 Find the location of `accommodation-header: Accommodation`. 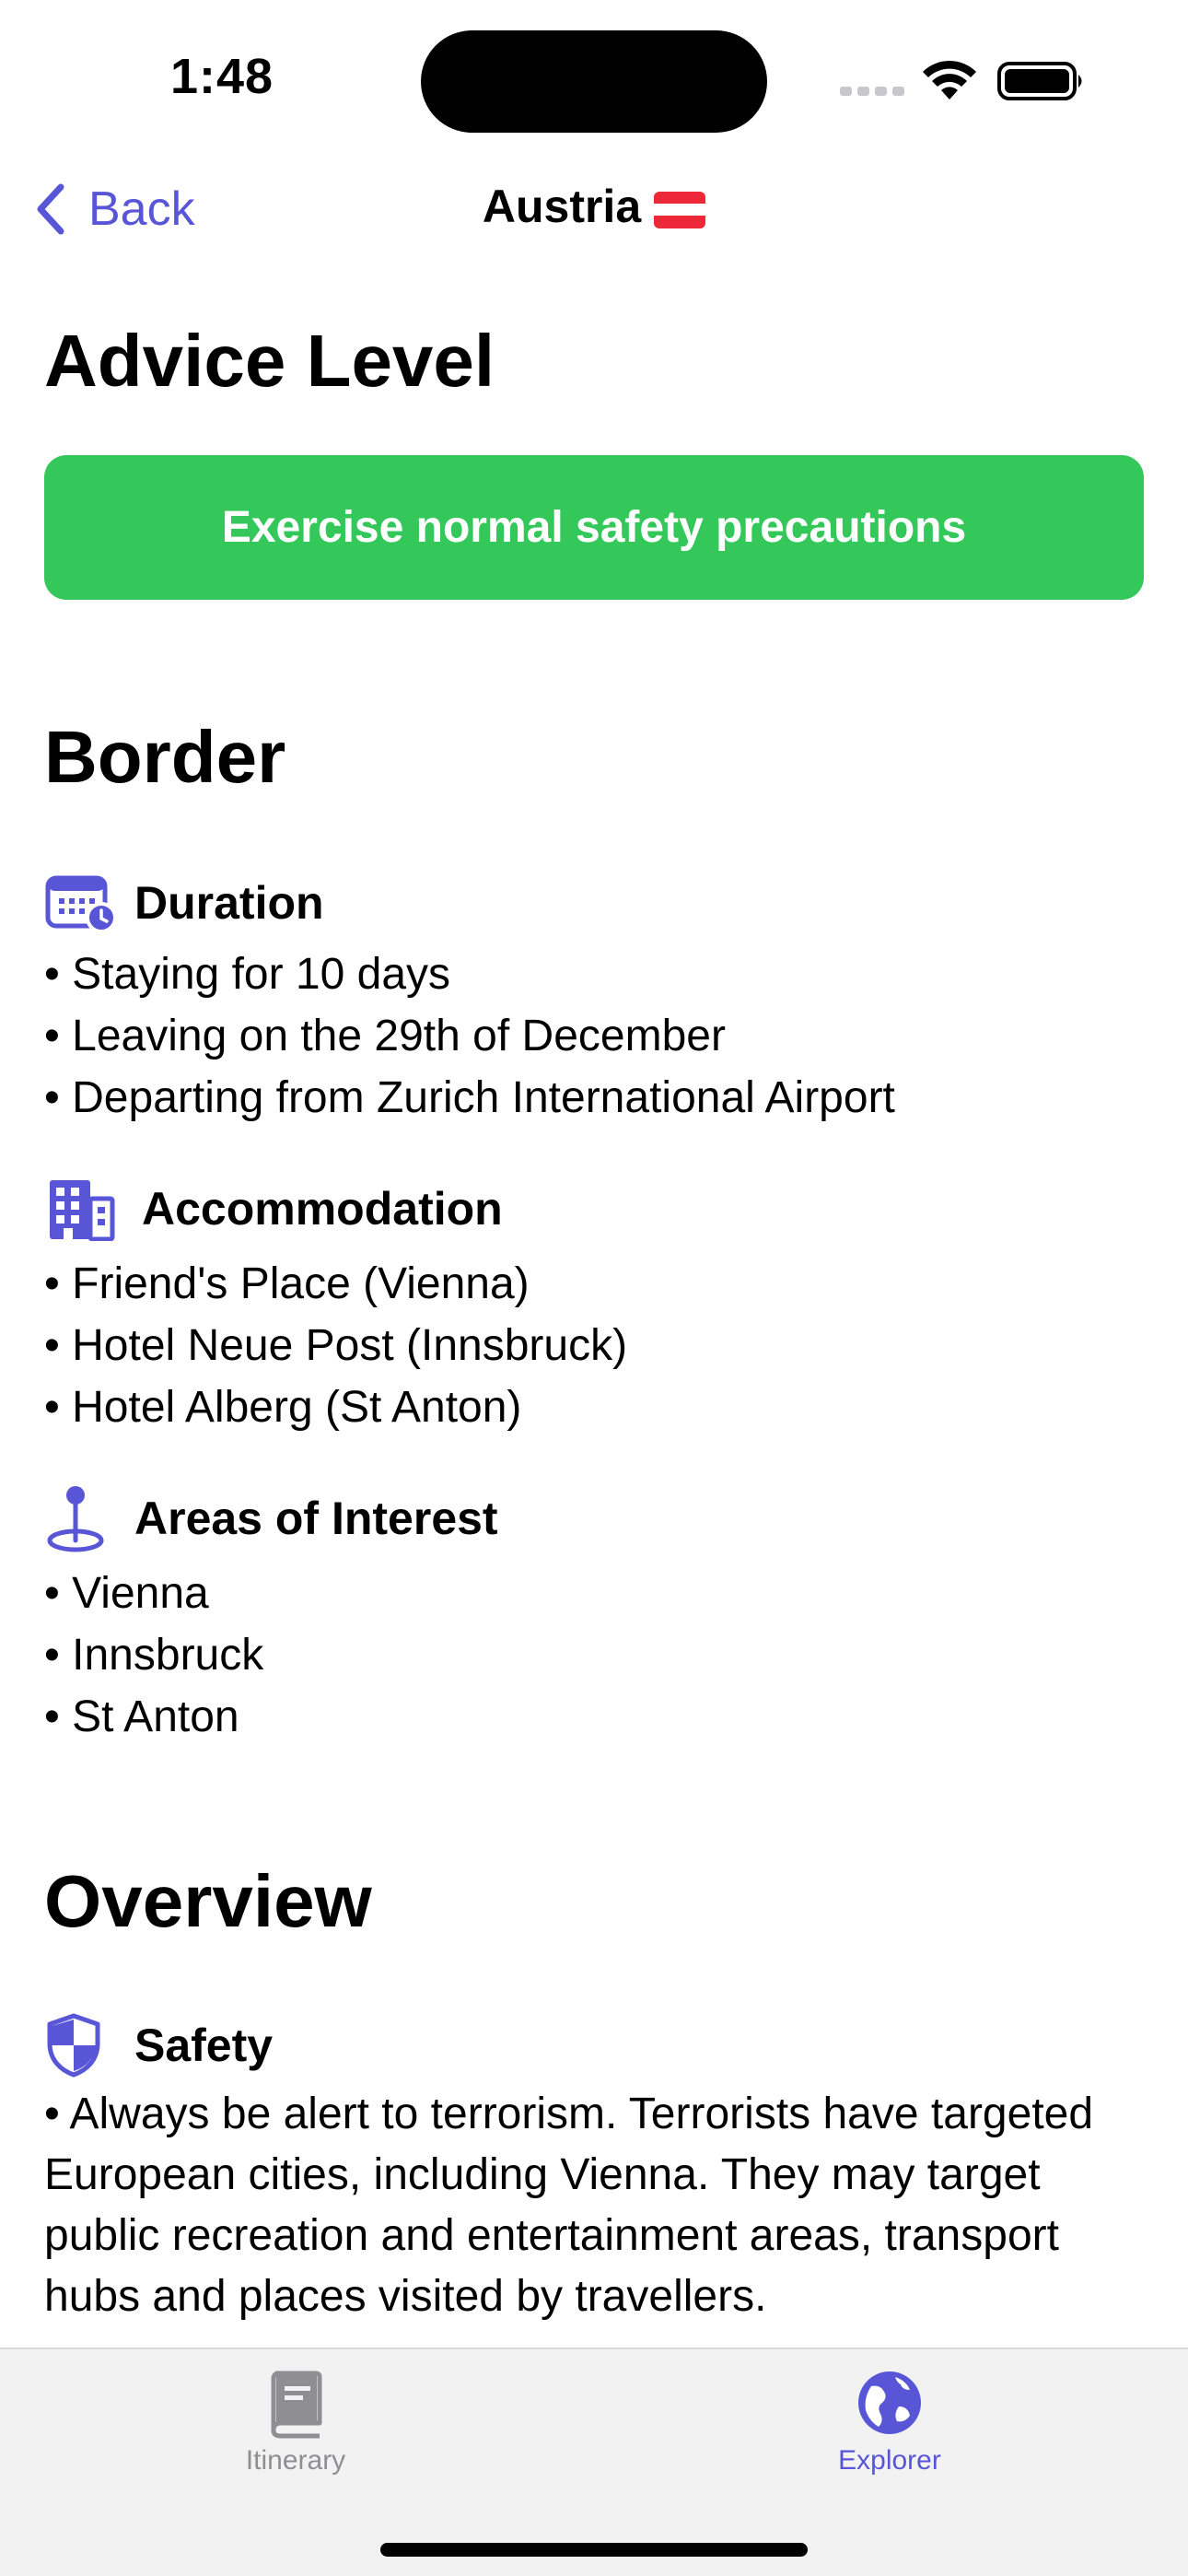

accommodation-header: Accommodation is located at coordinates (273, 1209).